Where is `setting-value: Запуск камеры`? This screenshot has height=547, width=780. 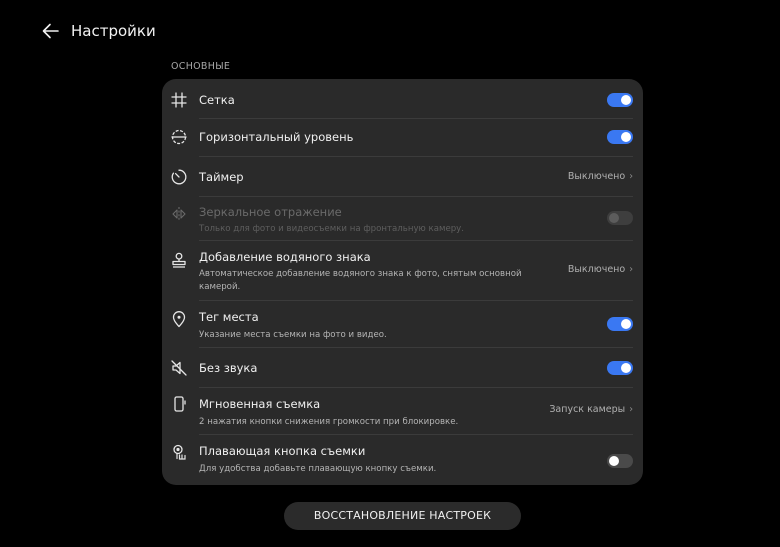 setting-value: Запуск камеры is located at coordinates (587, 409).